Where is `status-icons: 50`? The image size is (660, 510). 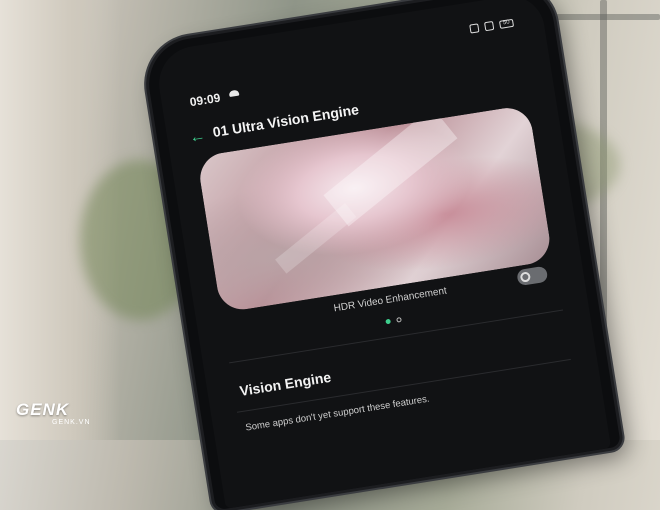 status-icons: 50 is located at coordinates (491, 26).